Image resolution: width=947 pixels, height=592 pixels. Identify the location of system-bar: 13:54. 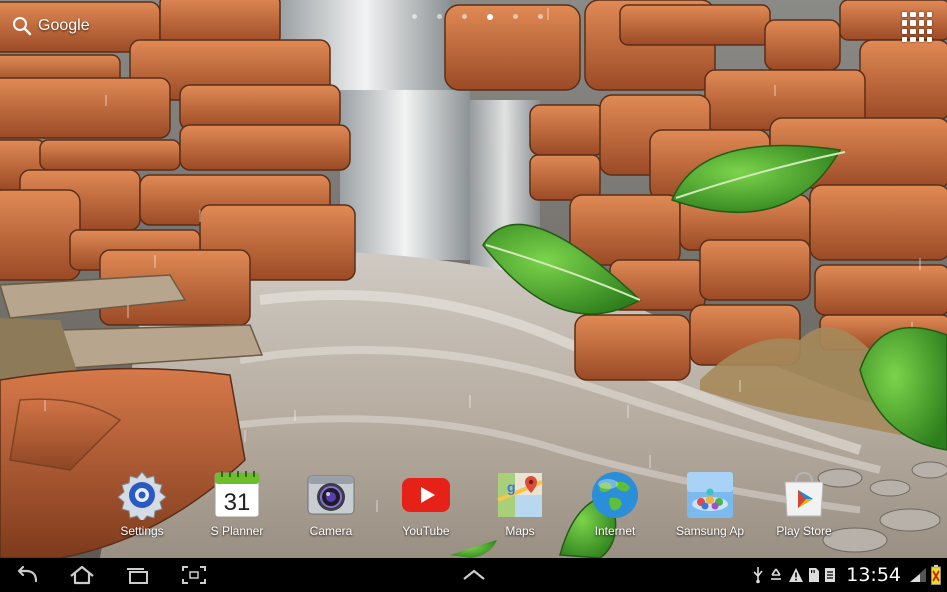
(473, 575).